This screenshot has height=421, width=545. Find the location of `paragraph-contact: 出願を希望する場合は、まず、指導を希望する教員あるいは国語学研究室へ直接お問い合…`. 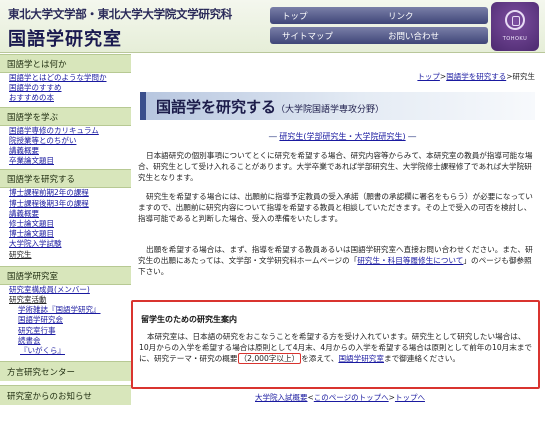

paragraph-contact: 出願を希望する場合は、まず、指導を希望する教員あるいは国語学研究室へ直接お問い合… is located at coordinates (337, 260).